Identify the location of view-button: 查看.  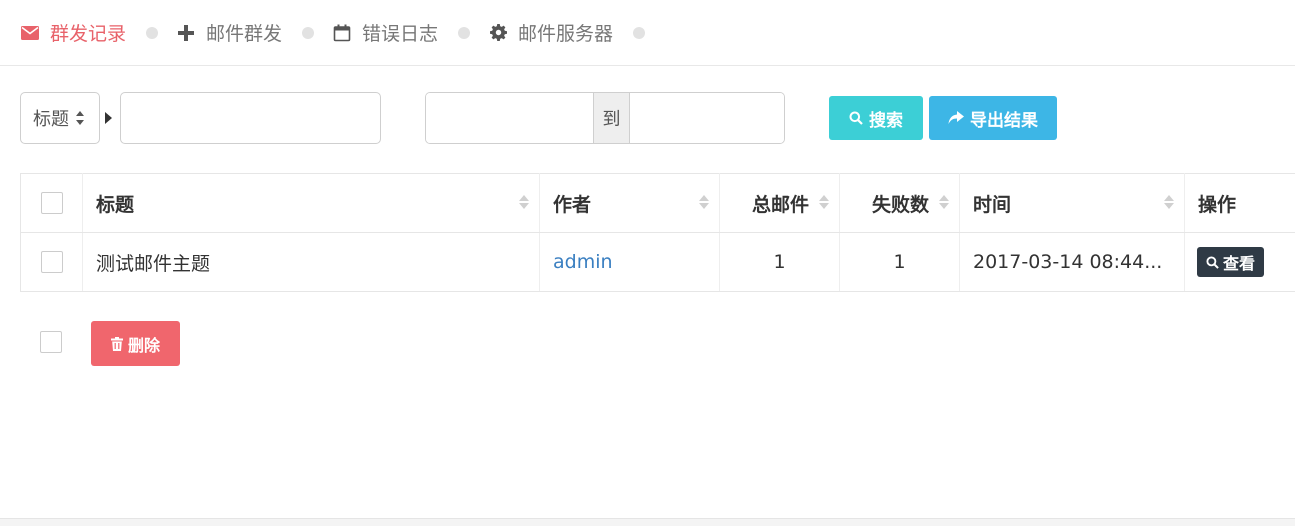
(1231, 262).